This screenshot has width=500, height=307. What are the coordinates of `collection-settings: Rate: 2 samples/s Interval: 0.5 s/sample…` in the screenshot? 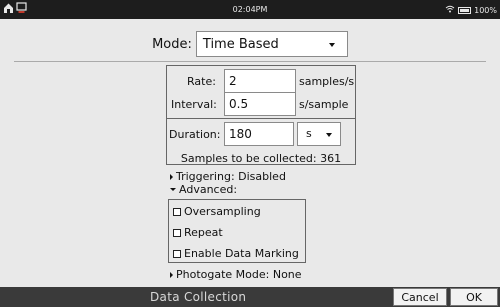 It's located at (261, 115).